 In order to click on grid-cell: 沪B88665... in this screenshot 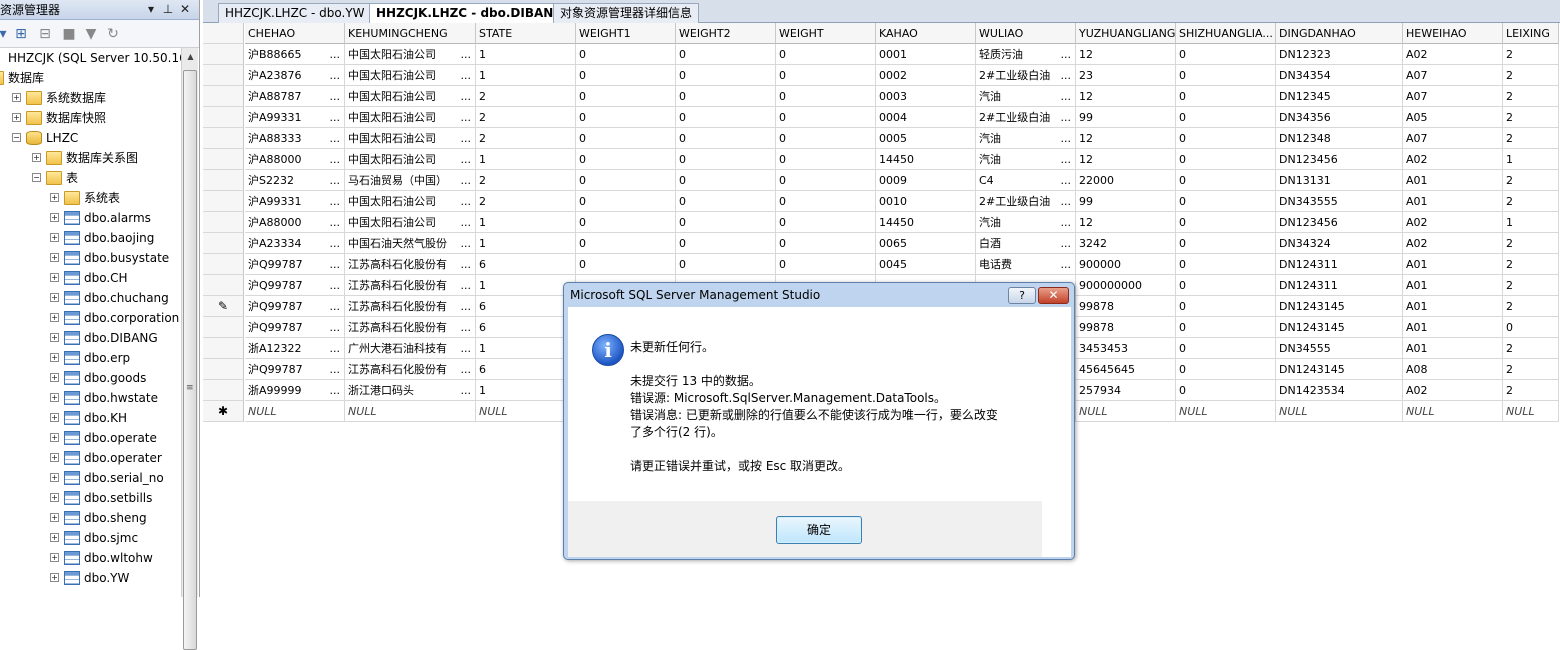, I will do `click(295, 54)`.